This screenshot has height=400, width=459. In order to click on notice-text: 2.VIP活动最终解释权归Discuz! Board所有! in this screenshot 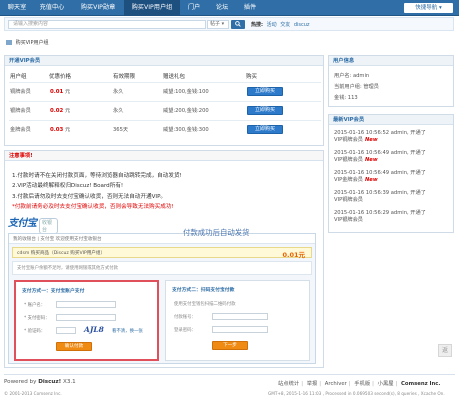, I will do `click(68, 186)`.